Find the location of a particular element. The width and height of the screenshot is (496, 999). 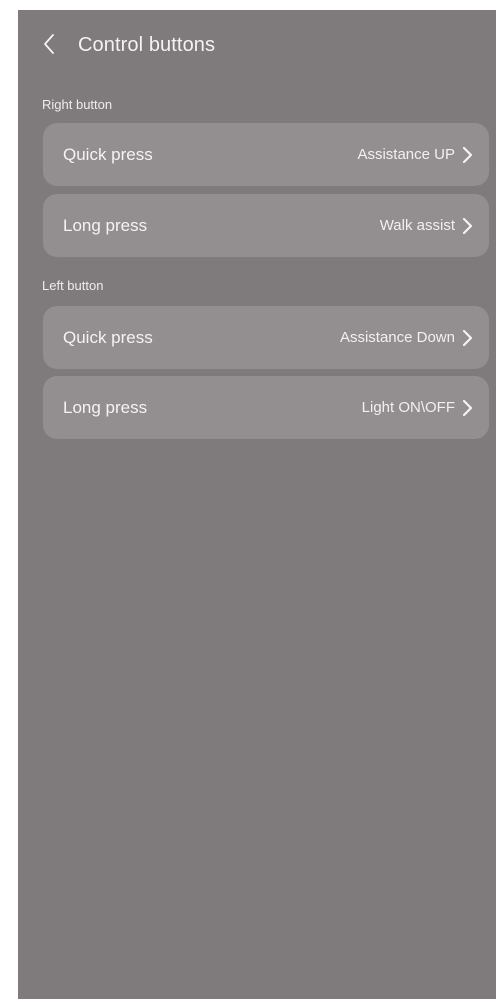

row-value-wrap: Assistance UP is located at coordinates (415, 155).